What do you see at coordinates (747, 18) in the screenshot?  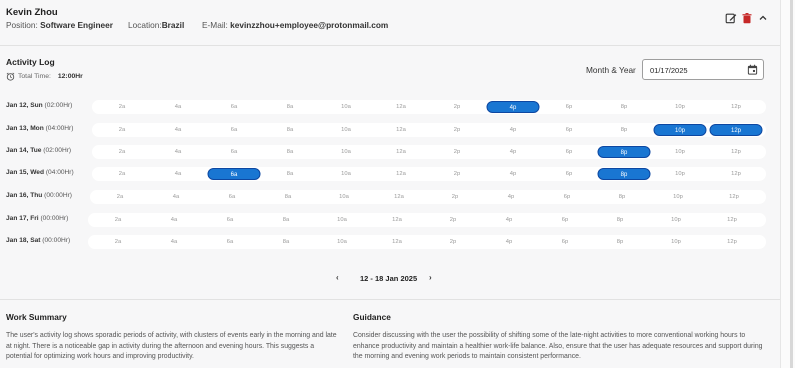 I see `delete-icon` at bounding box center [747, 18].